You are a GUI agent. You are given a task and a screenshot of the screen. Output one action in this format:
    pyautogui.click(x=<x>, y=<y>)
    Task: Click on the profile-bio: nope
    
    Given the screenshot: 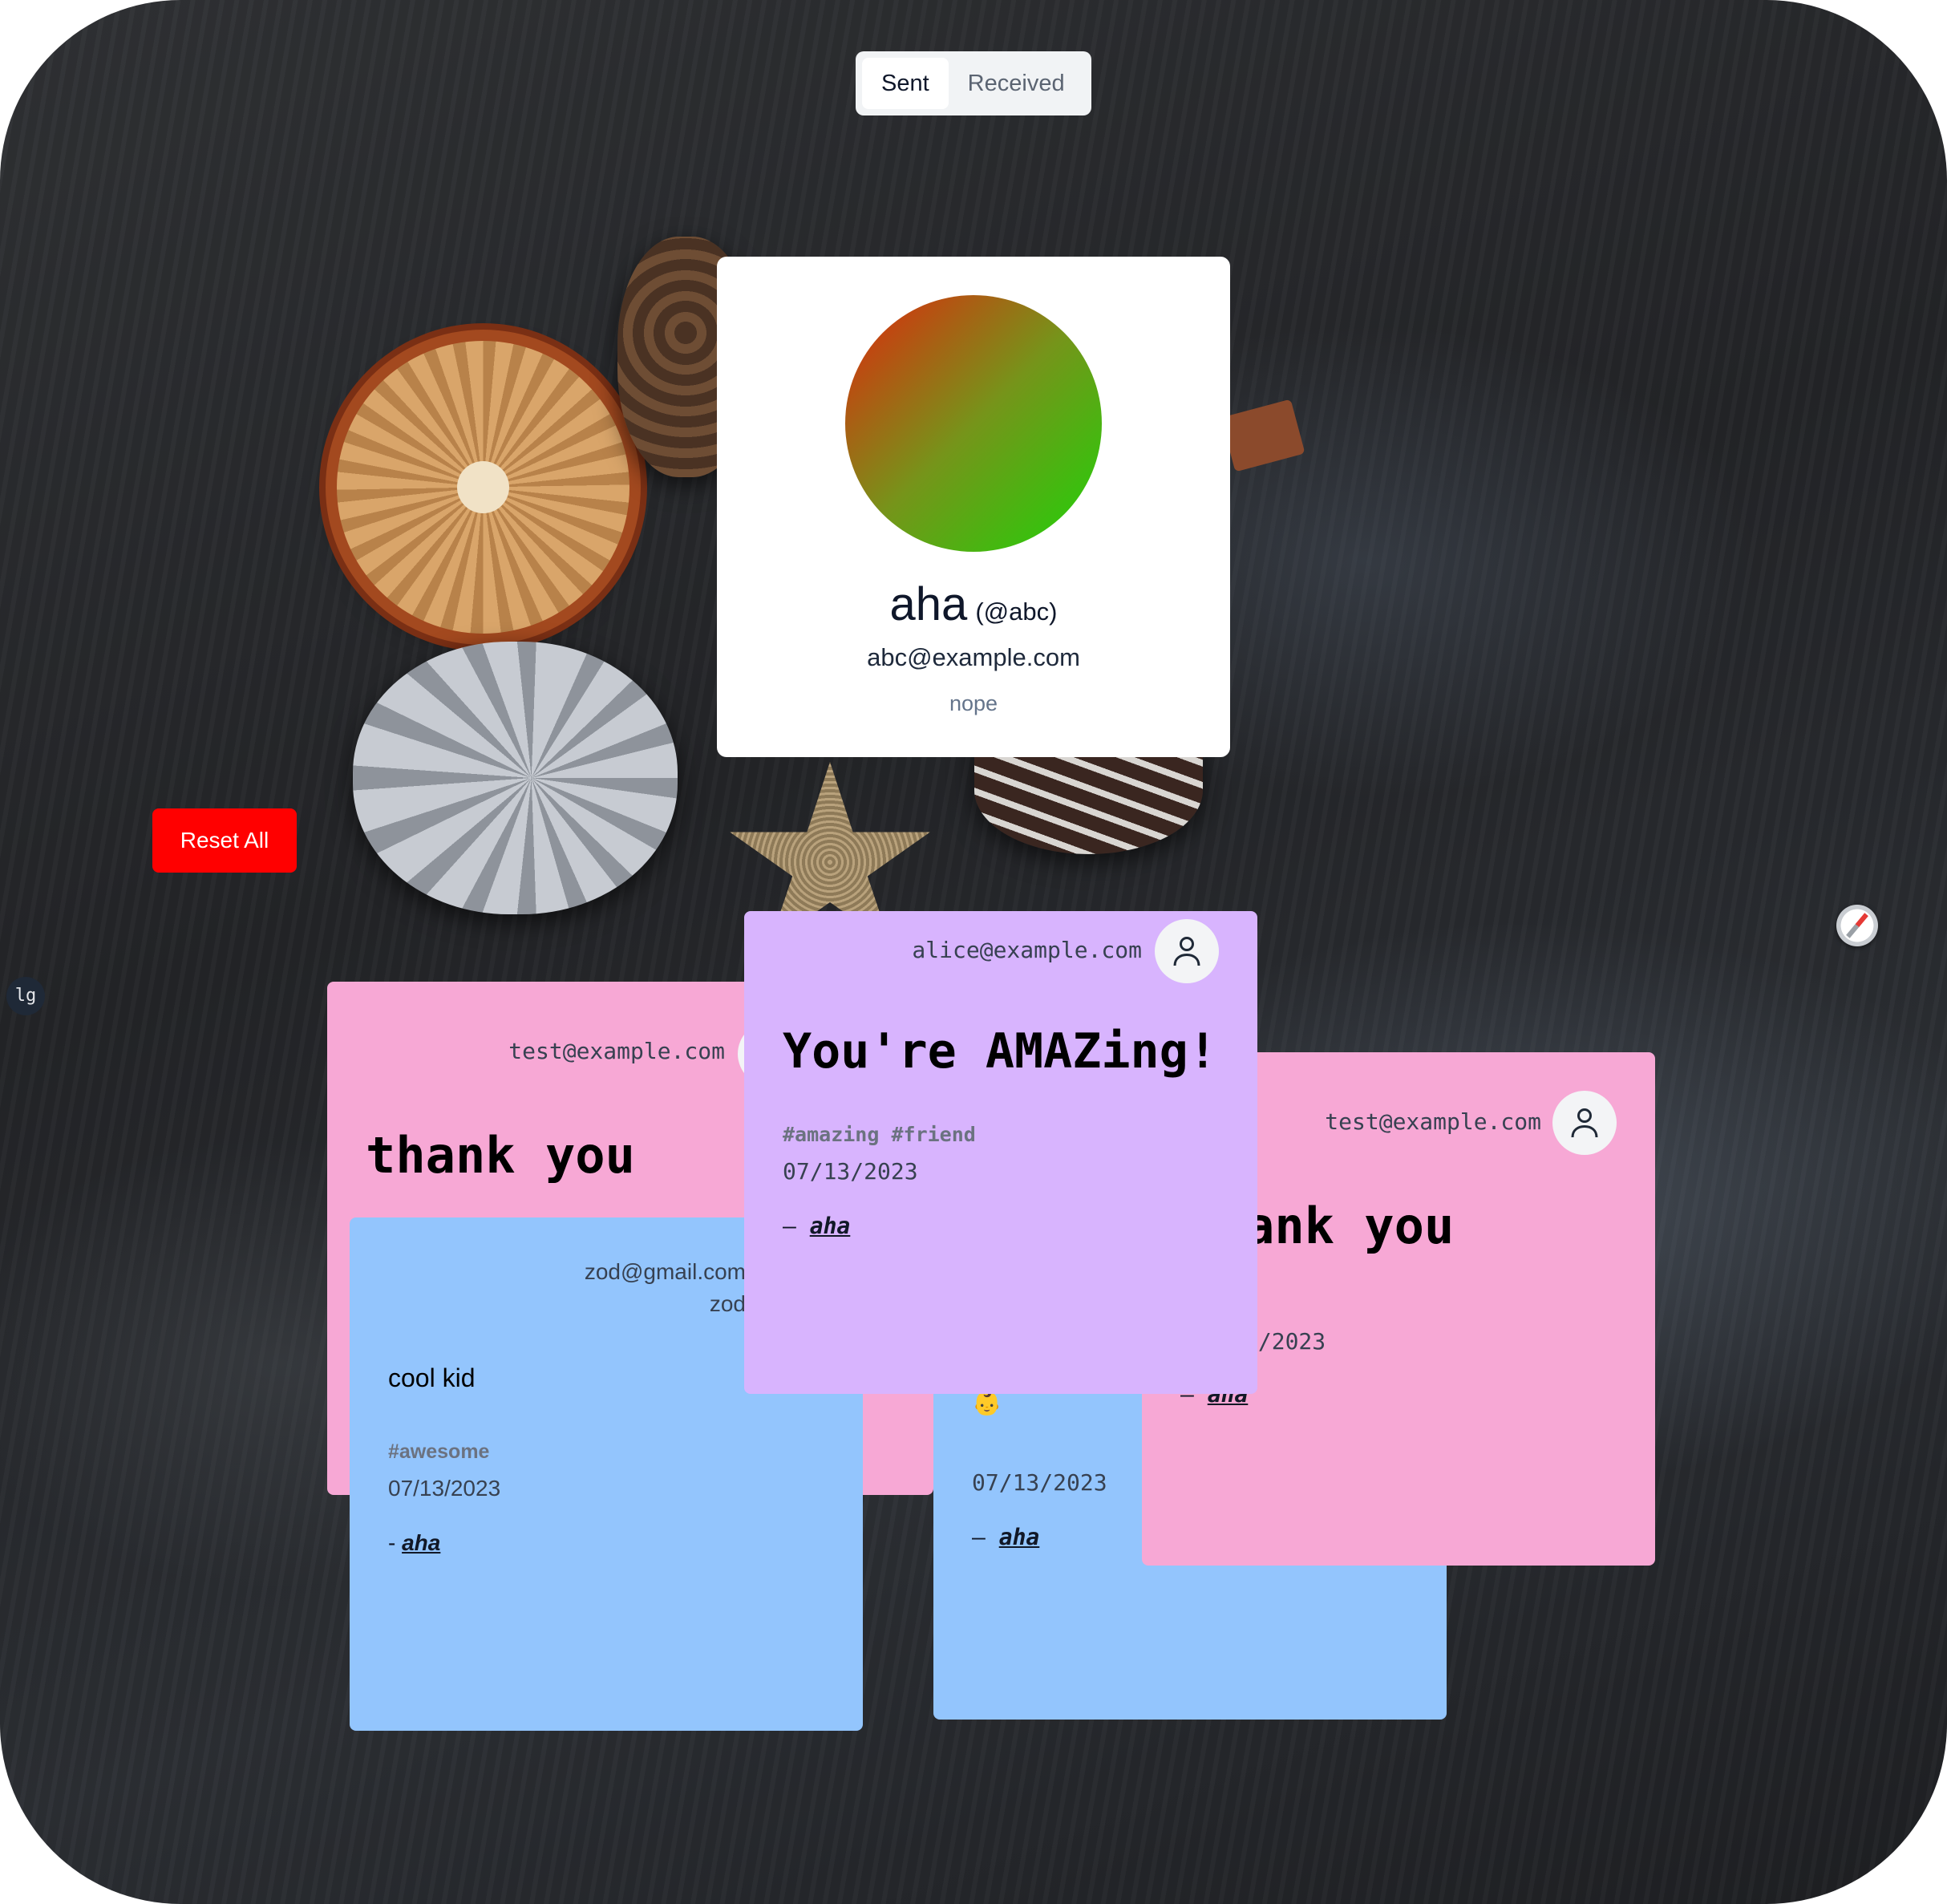 What is the action you would take?
    pyautogui.click(x=973, y=703)
    